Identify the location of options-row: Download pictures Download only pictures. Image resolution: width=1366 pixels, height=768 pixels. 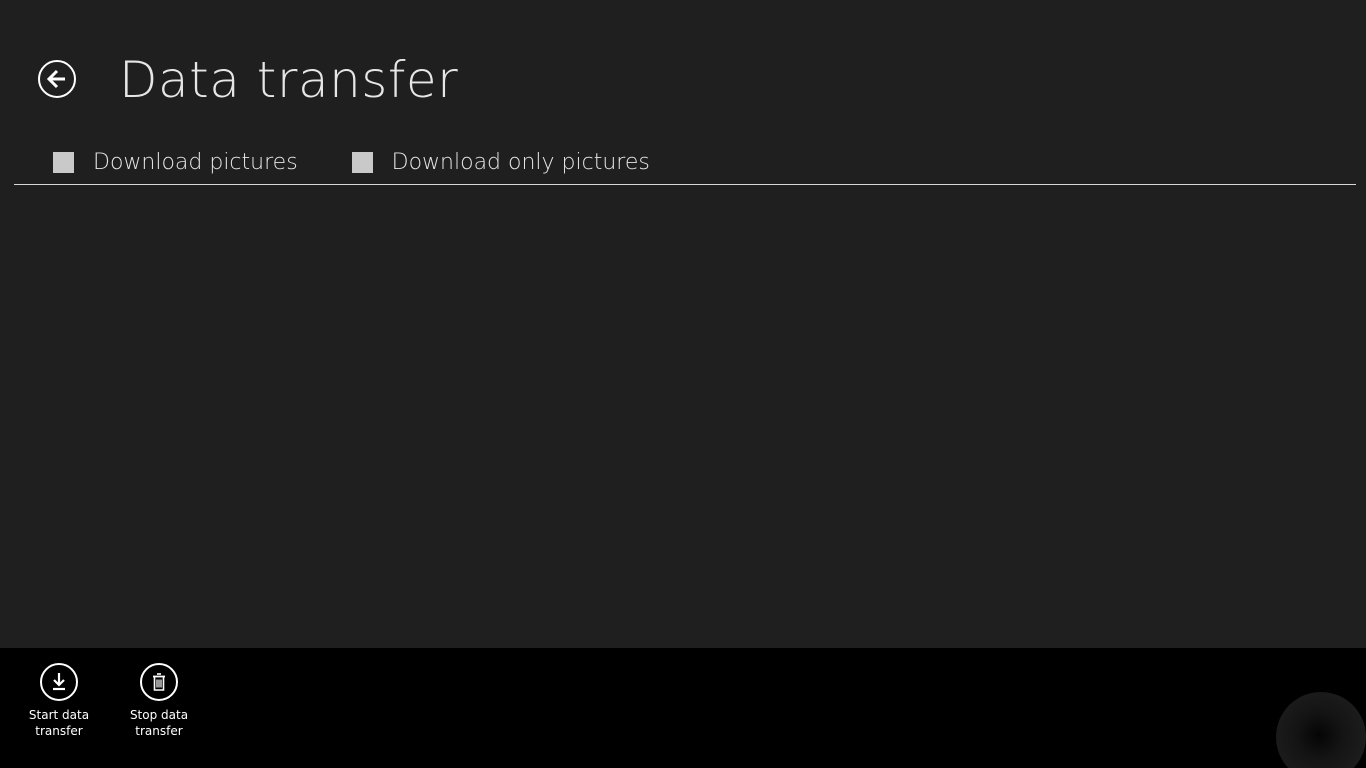
(351, 162).